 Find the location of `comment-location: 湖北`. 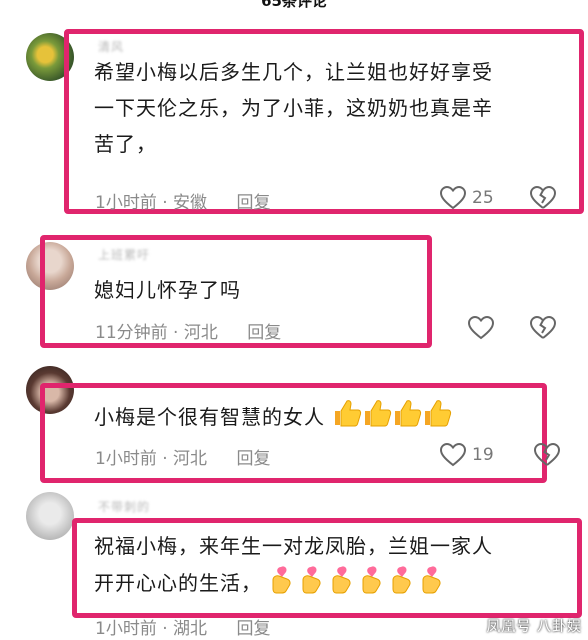

comment-location: 湖北 is located at coordinates (190, 629).